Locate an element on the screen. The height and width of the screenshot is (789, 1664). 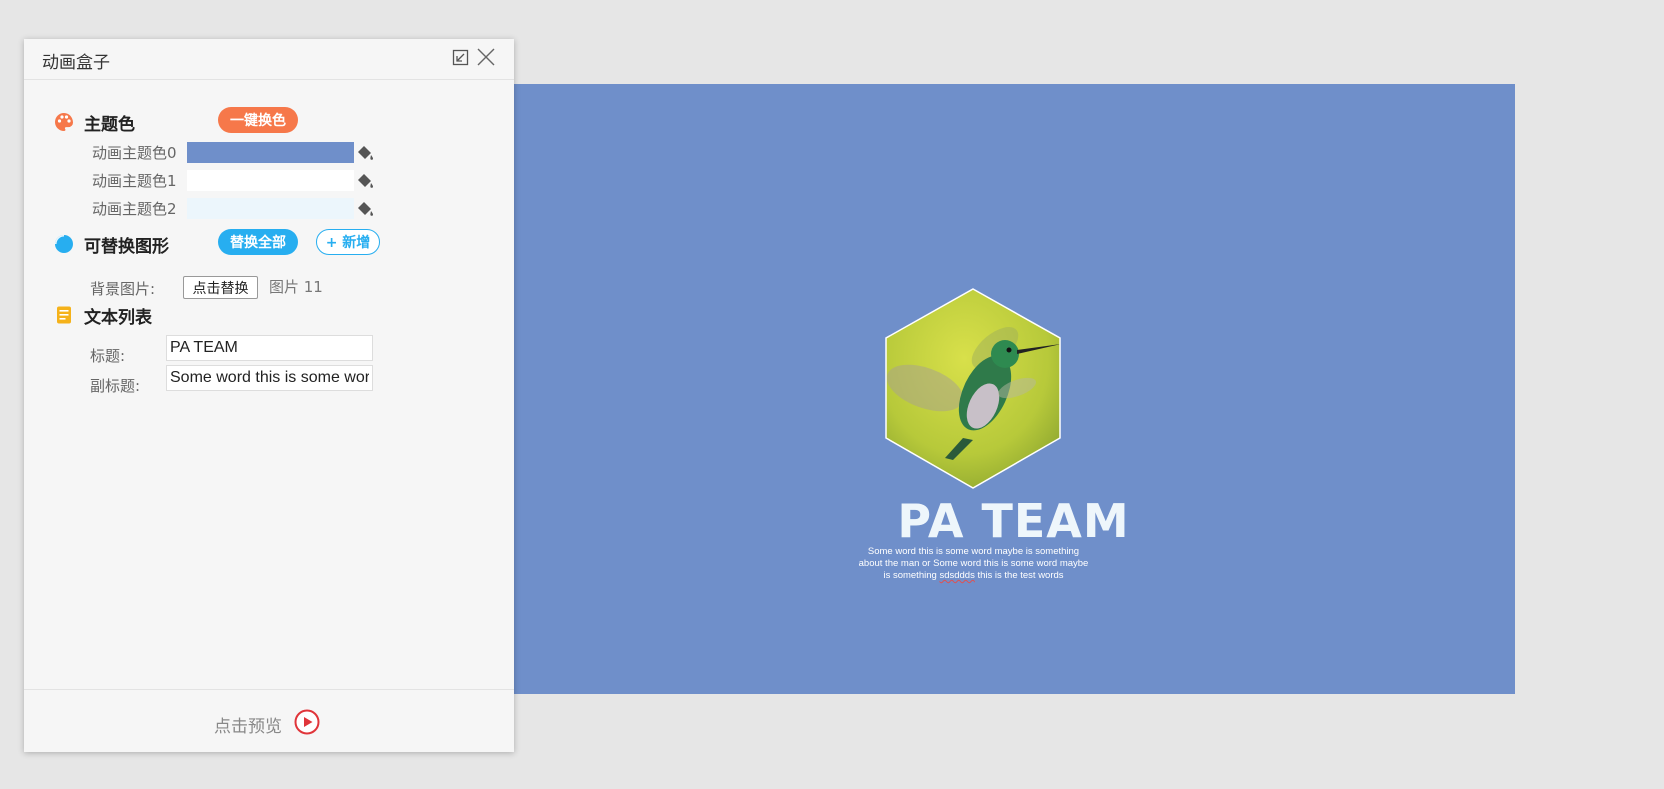
theme-color-section-header: 主题色 is located at coordinates (94, 122).